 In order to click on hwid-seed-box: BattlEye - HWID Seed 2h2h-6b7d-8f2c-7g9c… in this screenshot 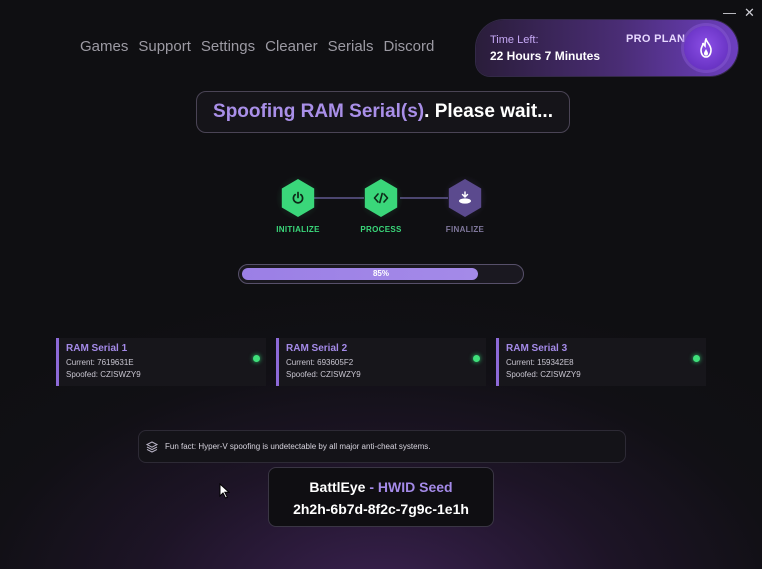, I will do `click(381, 497)`.